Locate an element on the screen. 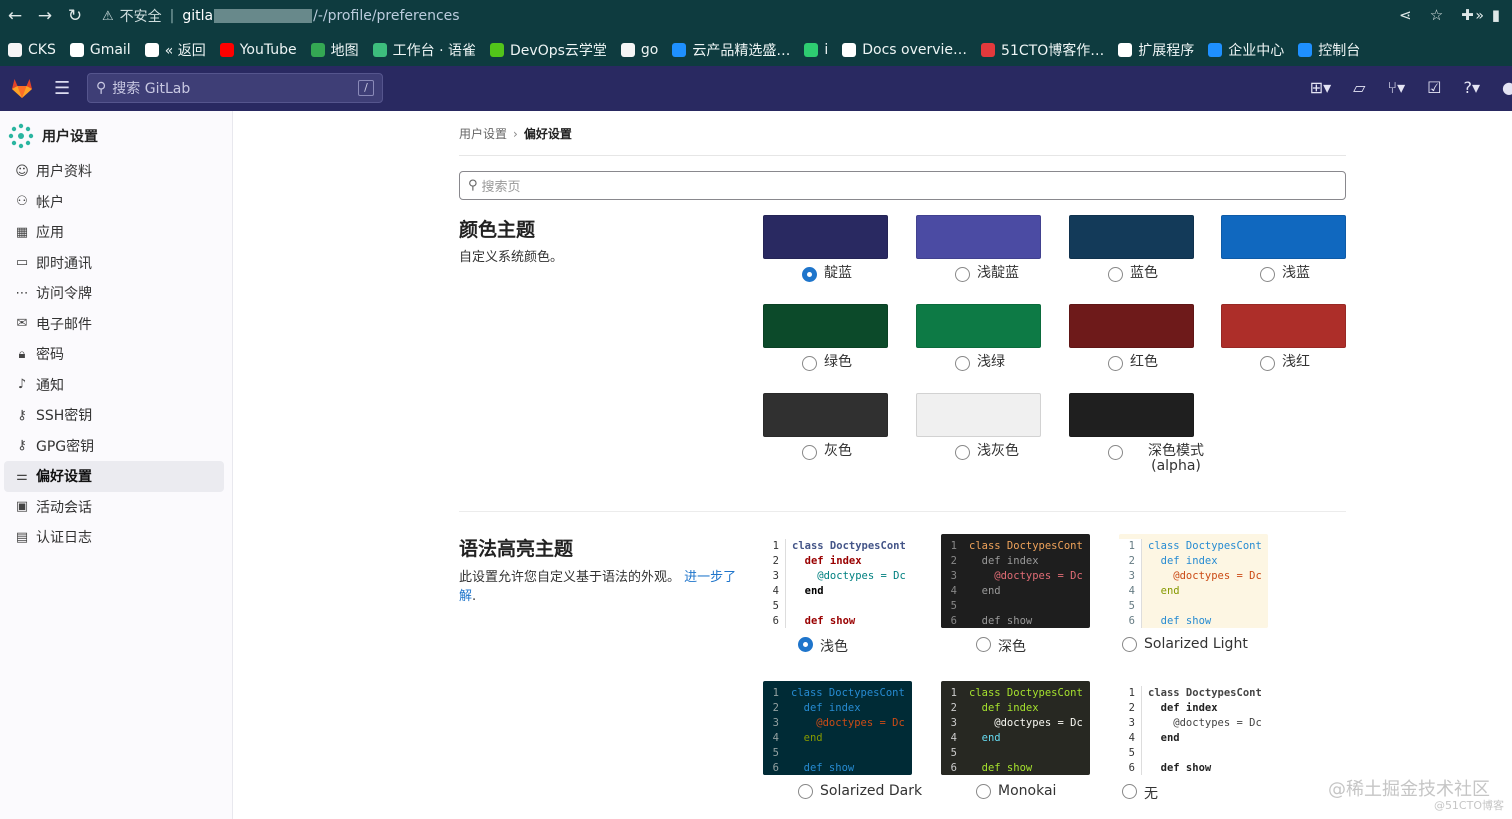 This screenshot has height=819, width=1512. bookmark-item: 地图 is located at coordinates (334, 50).